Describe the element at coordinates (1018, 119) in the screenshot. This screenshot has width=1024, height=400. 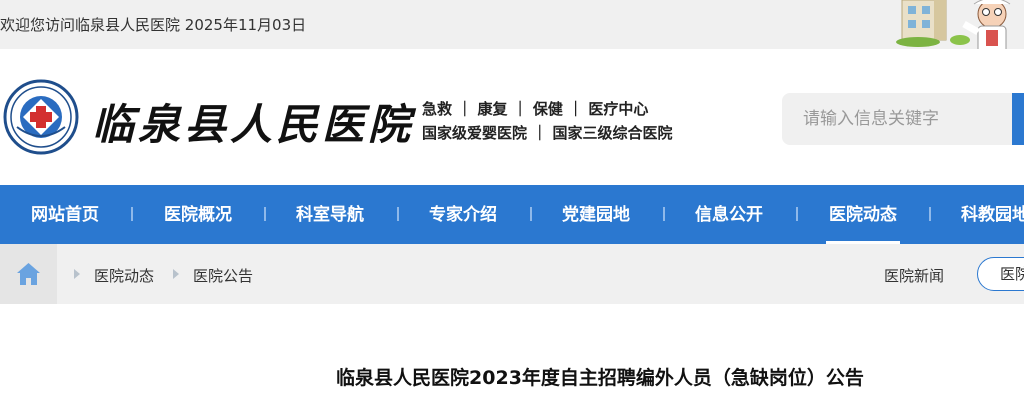
I see `search-button` at that location.